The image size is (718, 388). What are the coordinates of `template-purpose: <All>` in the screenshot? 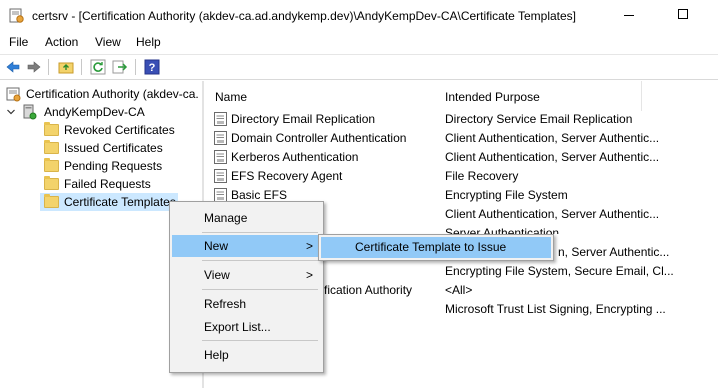 It's located at (459, 290).